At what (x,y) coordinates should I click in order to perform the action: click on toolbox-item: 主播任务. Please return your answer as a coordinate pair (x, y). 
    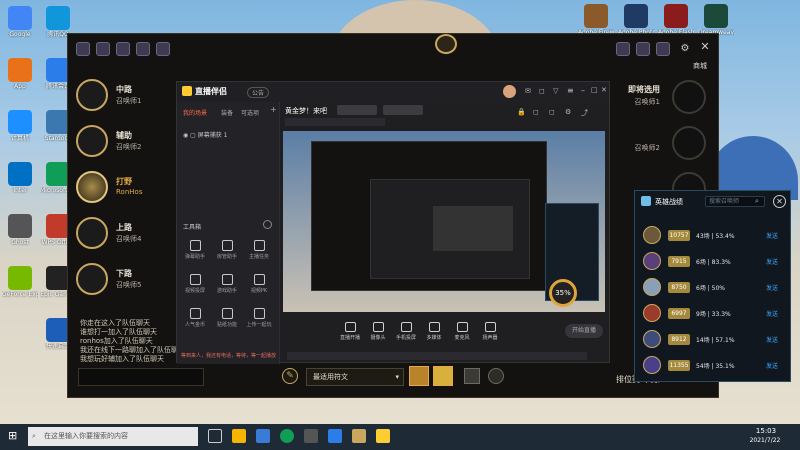
    Looking at the image, I should click on (259, 250).